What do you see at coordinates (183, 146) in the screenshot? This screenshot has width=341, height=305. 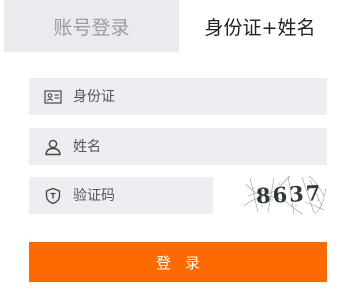 I see `name-input` at bounding box center [183, 146].